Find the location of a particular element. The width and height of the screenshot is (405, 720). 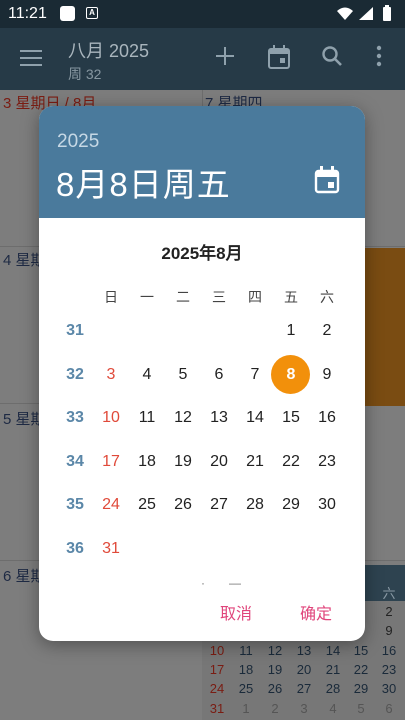

month-label: 2025年8月 is located at coordinates (202, 253).